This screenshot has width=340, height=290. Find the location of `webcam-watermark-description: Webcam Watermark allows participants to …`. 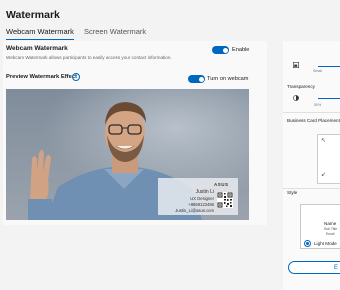

webcam-watermark-description: Webcam Watermark allows participants to … is located at coordinates (89, 57).